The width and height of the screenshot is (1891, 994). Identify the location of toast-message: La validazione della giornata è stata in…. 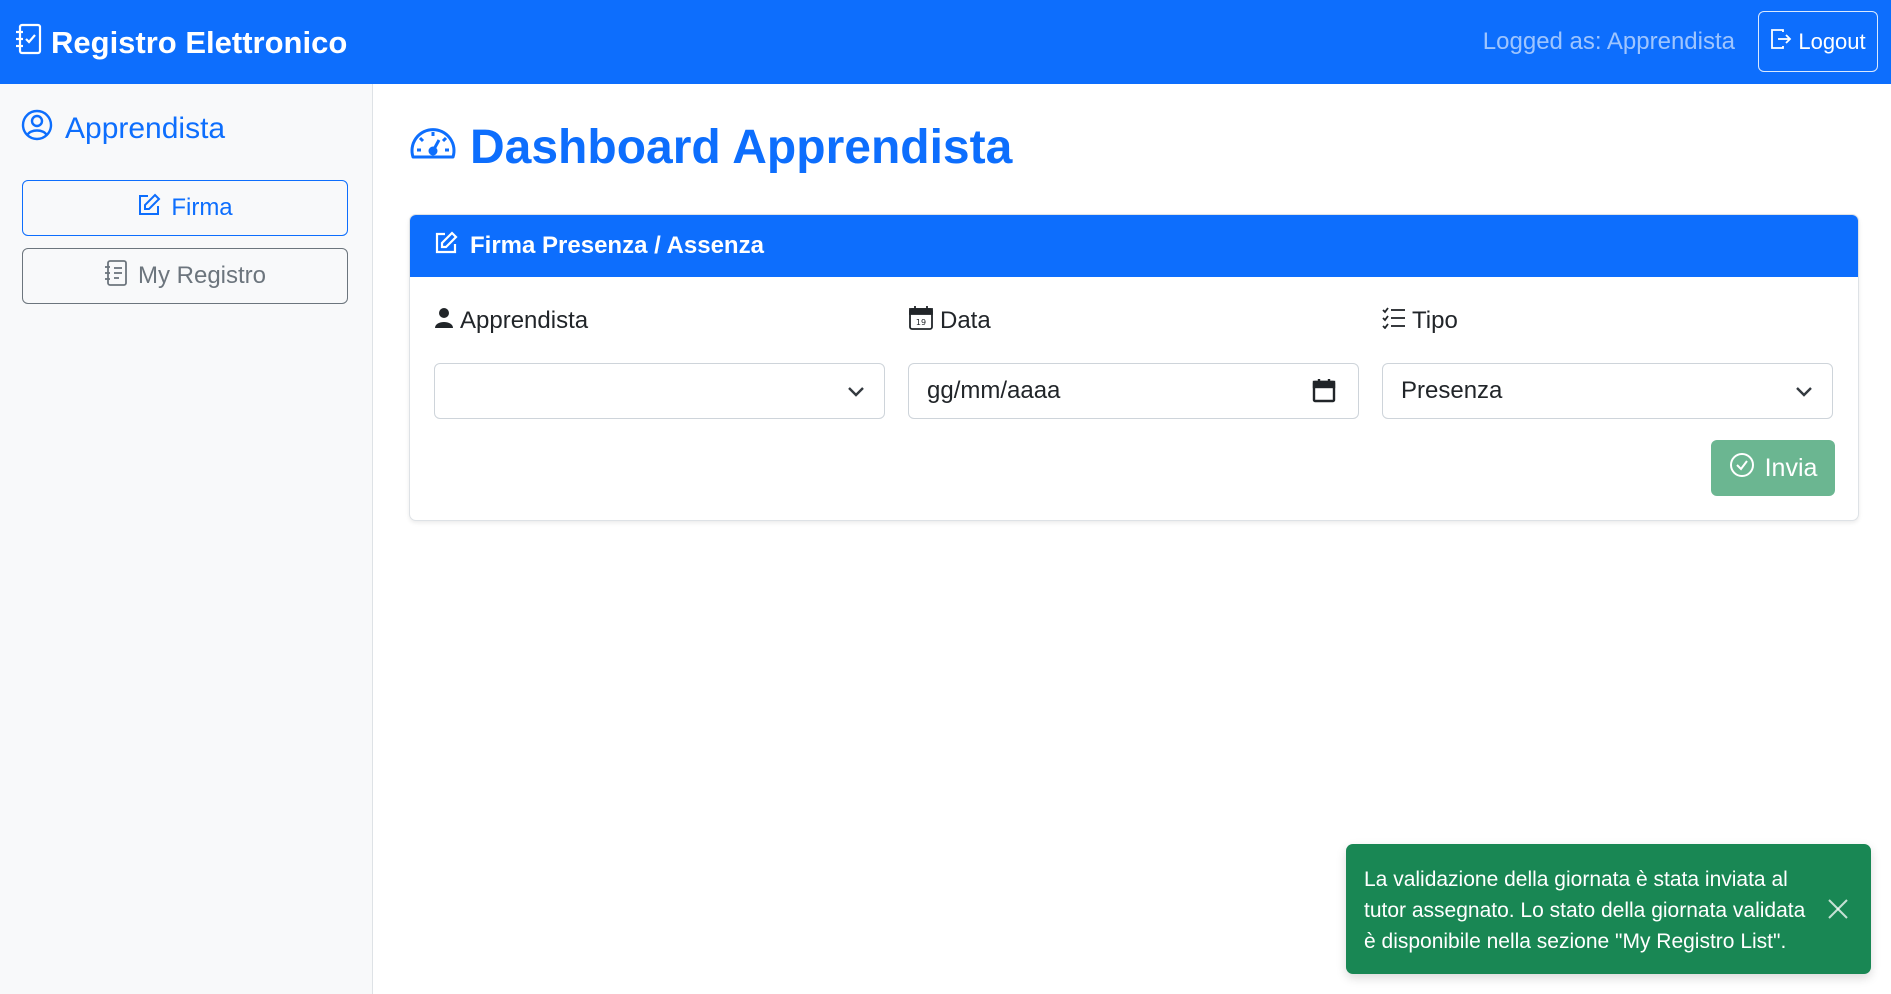
(1585, 910).